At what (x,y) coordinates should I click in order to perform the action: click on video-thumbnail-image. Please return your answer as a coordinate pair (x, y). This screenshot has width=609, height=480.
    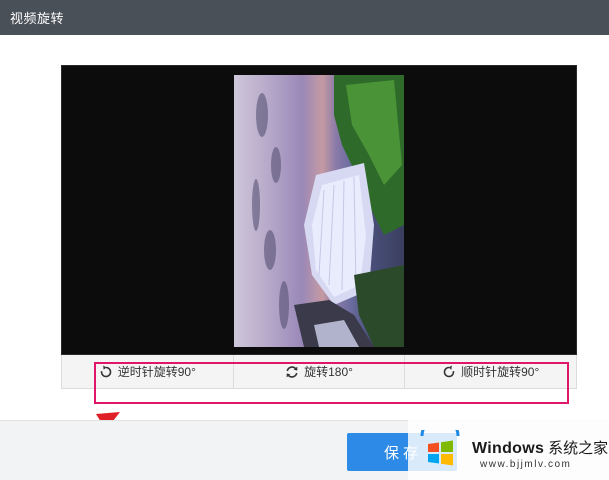
    Looking at the image, I should click on (328, 211).